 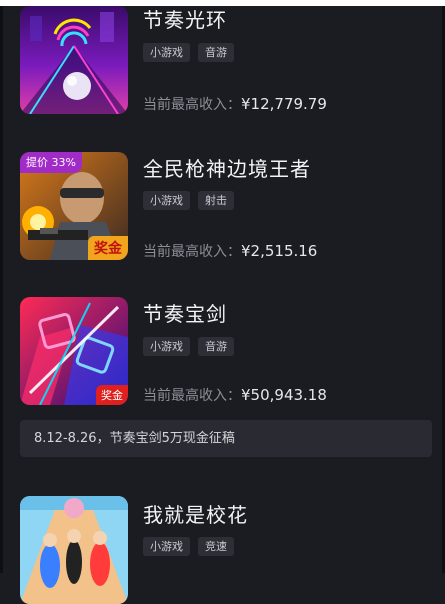 I want to click on tag-list: 小游戏 射击, so click(x=188, y=200).